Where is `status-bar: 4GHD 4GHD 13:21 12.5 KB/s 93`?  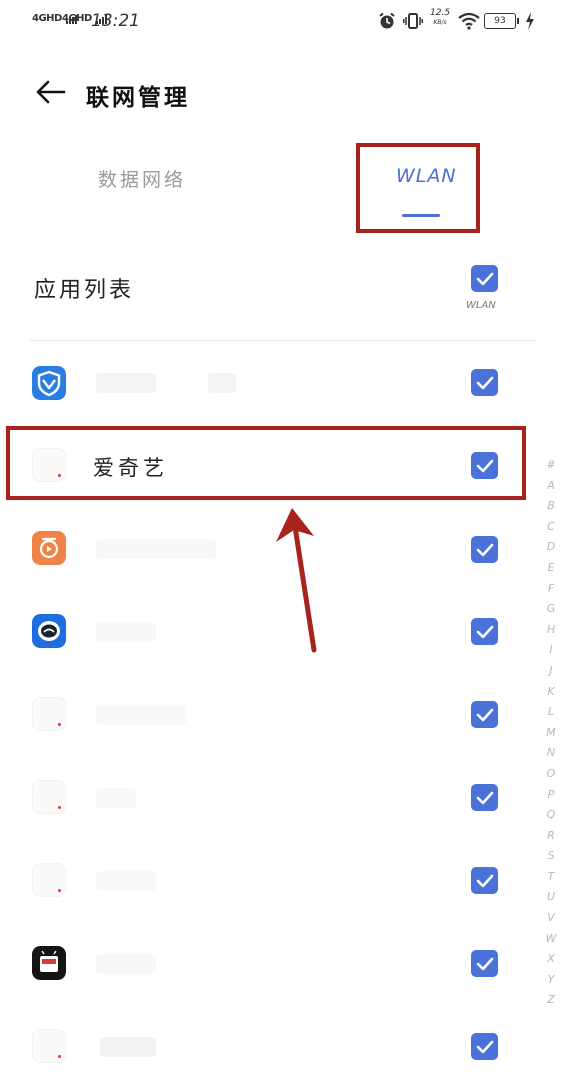
status-bar: 4GHD 4GHD 13:21 12.5 KB/s 93 is located at coordinates (283, 22).